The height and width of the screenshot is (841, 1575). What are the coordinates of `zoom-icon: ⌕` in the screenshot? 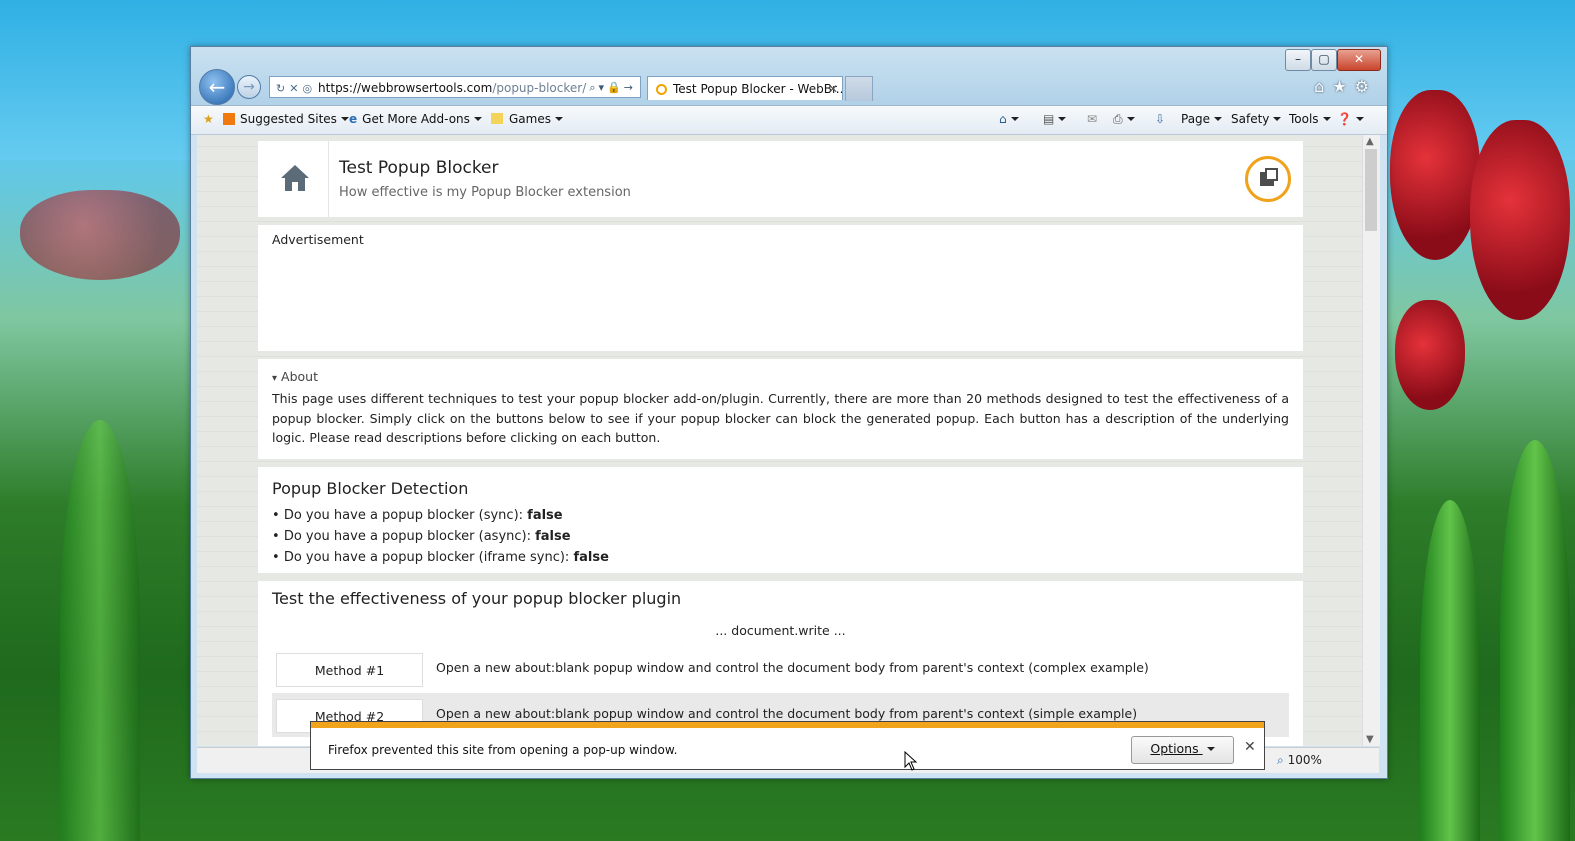 It's located at (1280, 760).